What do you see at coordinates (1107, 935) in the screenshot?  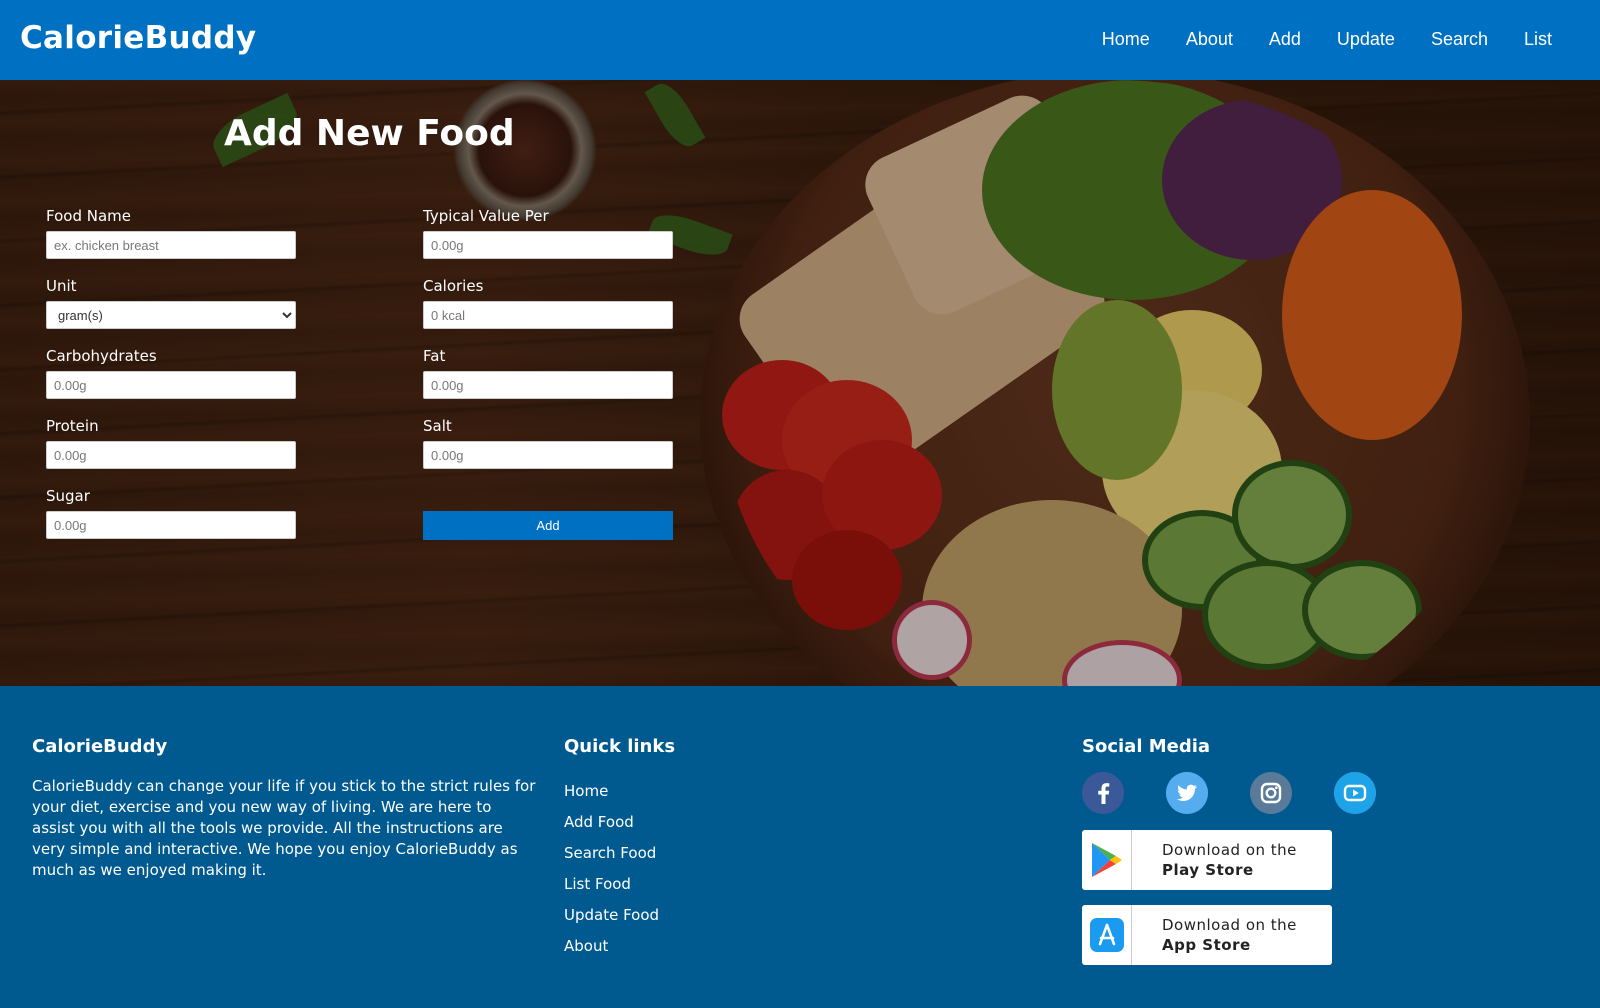 I see `app-store-icon` at bounding box center [1107, 935].